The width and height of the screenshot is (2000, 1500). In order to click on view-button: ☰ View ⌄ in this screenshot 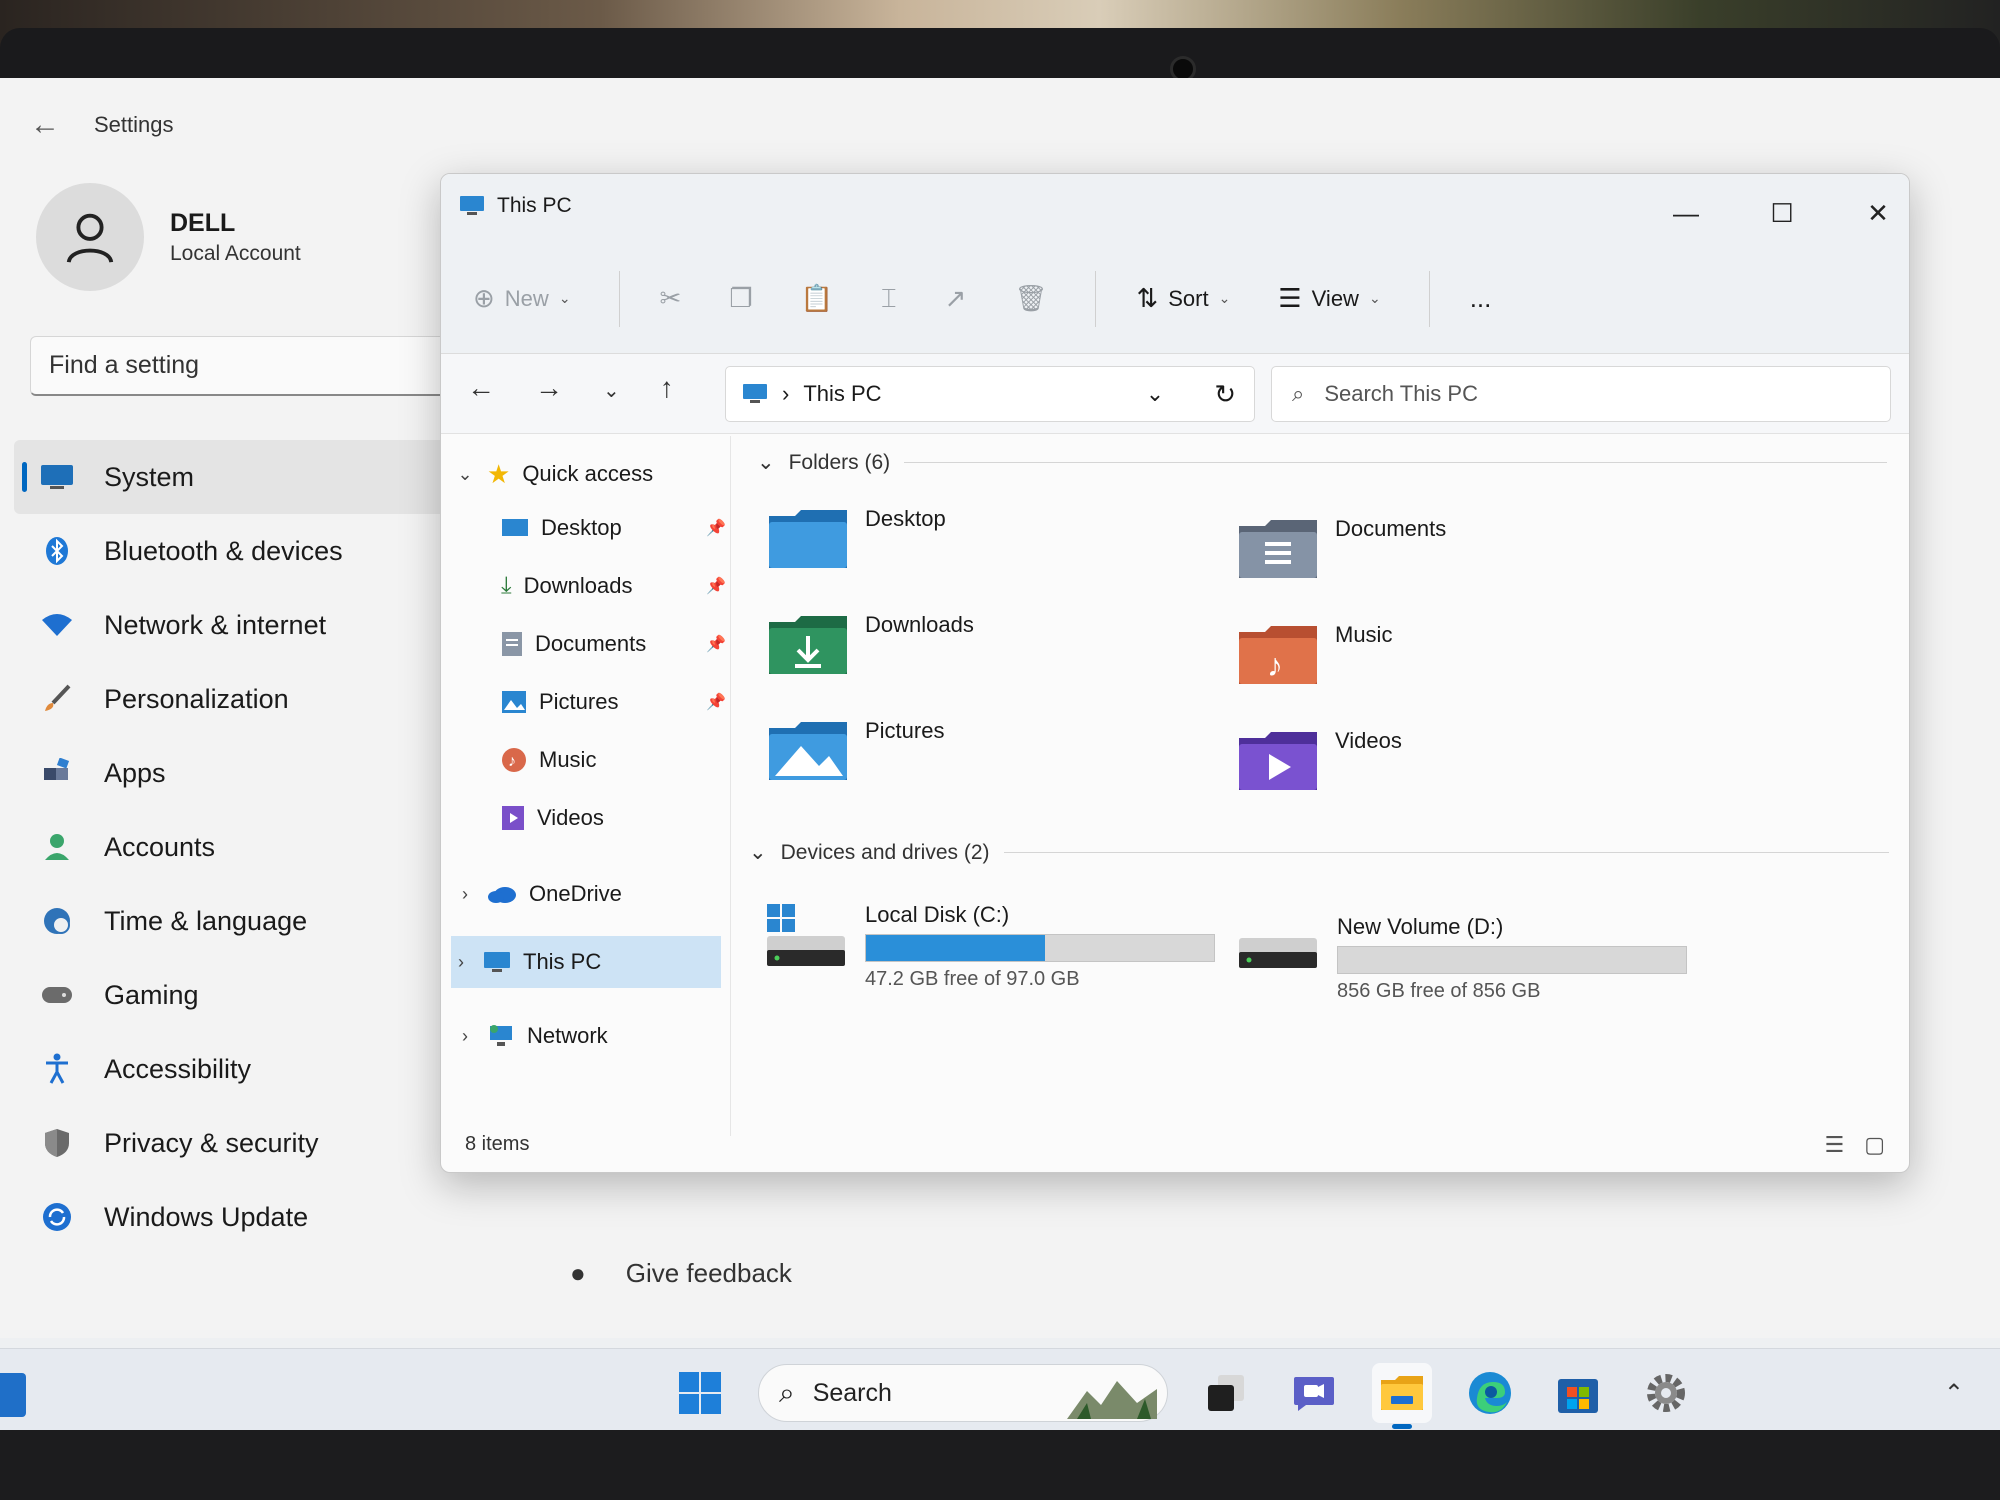, I will do `click(1329, 298)`.